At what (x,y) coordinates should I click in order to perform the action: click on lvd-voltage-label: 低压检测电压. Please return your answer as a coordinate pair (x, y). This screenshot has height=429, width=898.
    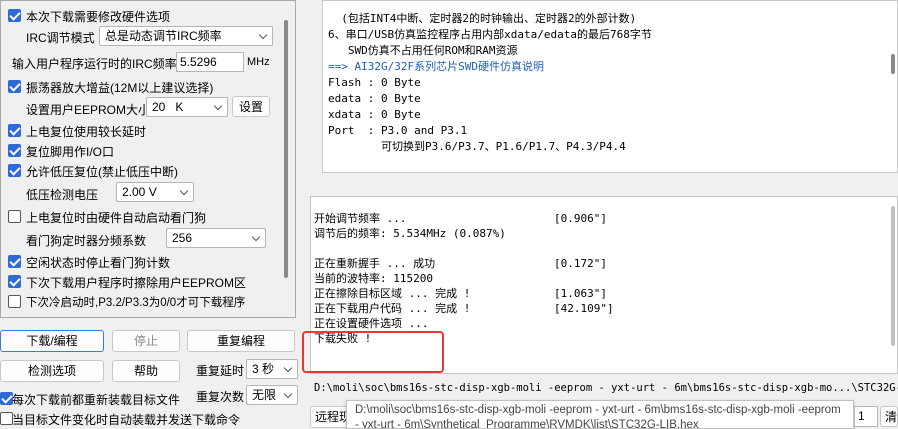
    Looking at the image, I should click on (62, 195).